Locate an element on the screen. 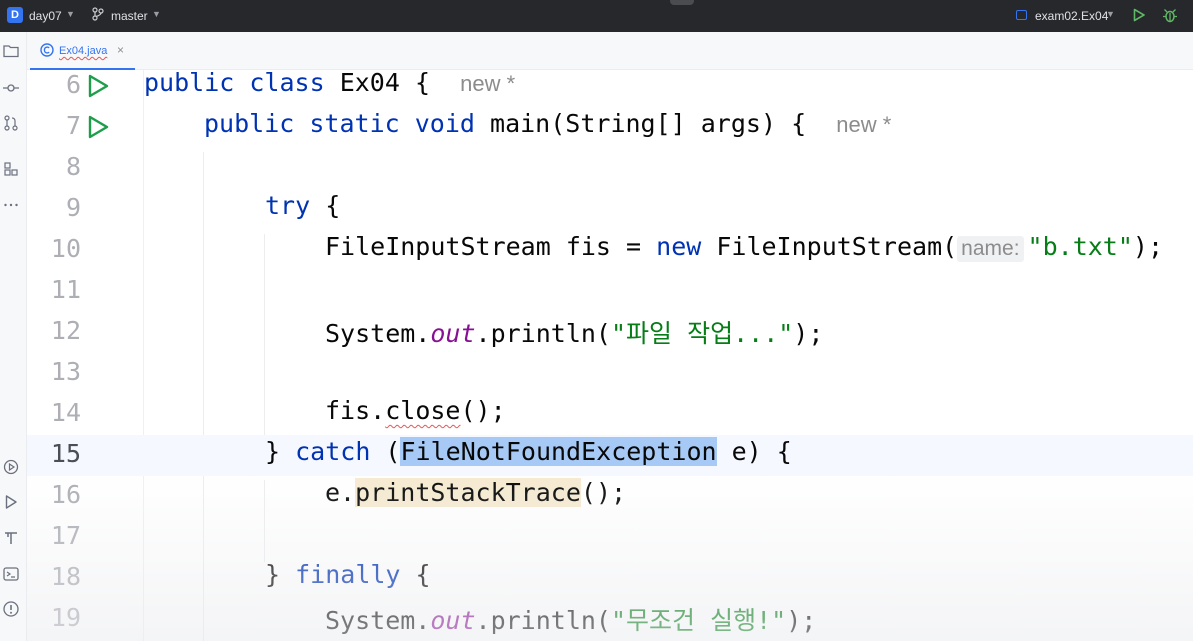  project-name: day07 is located at coordinates (45, 16).